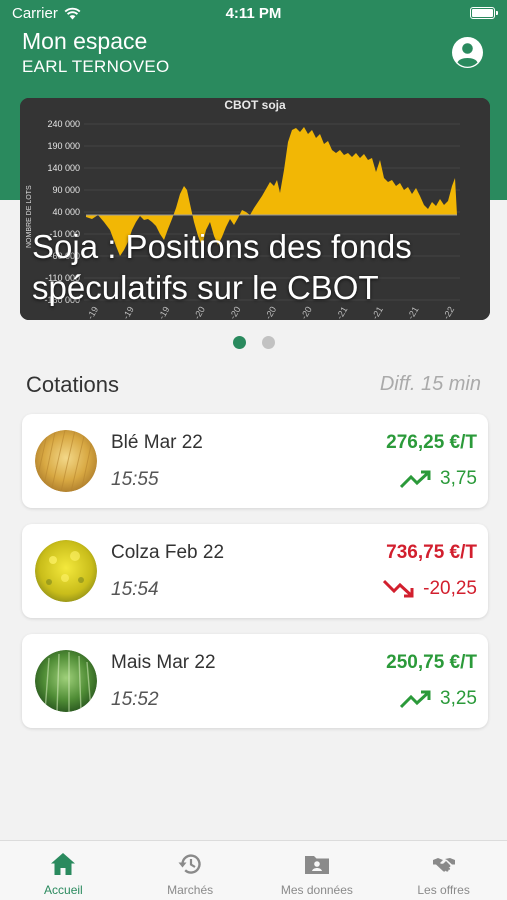 This screenshot has width=507, height=900. I want to click on y-tick-label: 140 000, so click(63, 168).